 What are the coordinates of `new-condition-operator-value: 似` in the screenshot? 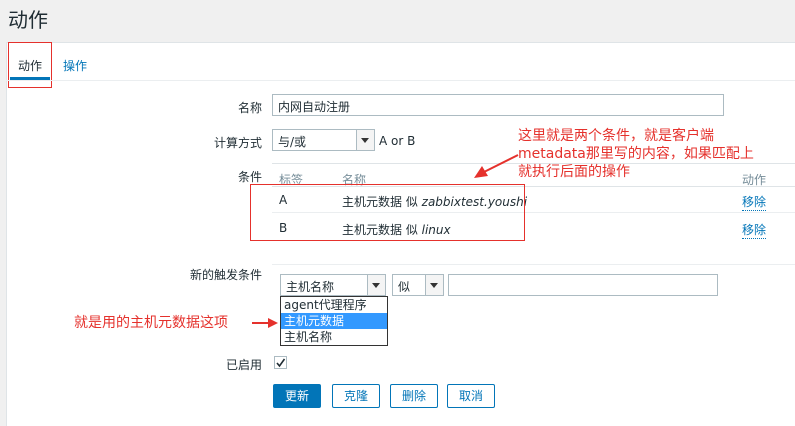 It's located at (404, 287).